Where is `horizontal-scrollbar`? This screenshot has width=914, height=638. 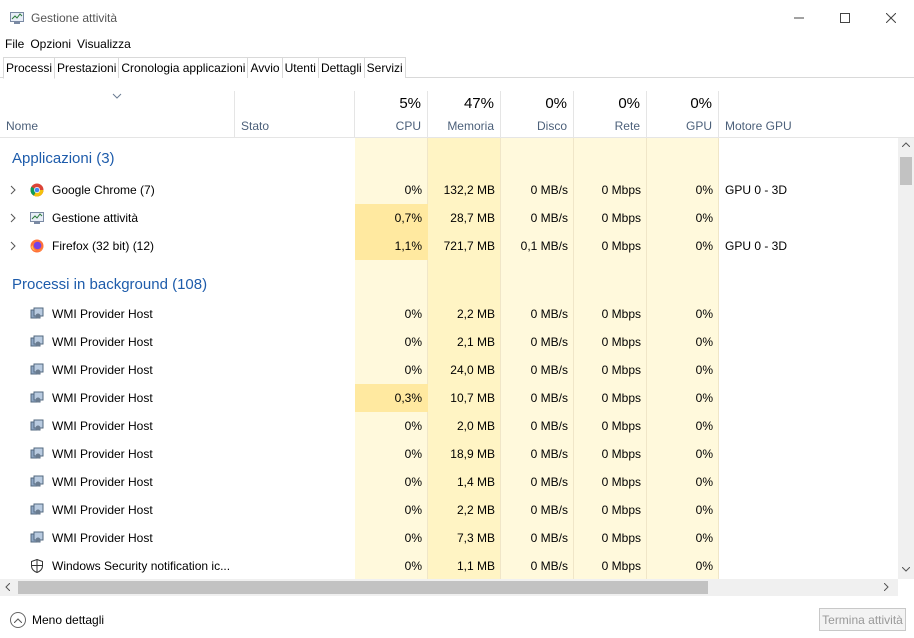 horizontal-scrollbar is located at coordinates (449, 587).